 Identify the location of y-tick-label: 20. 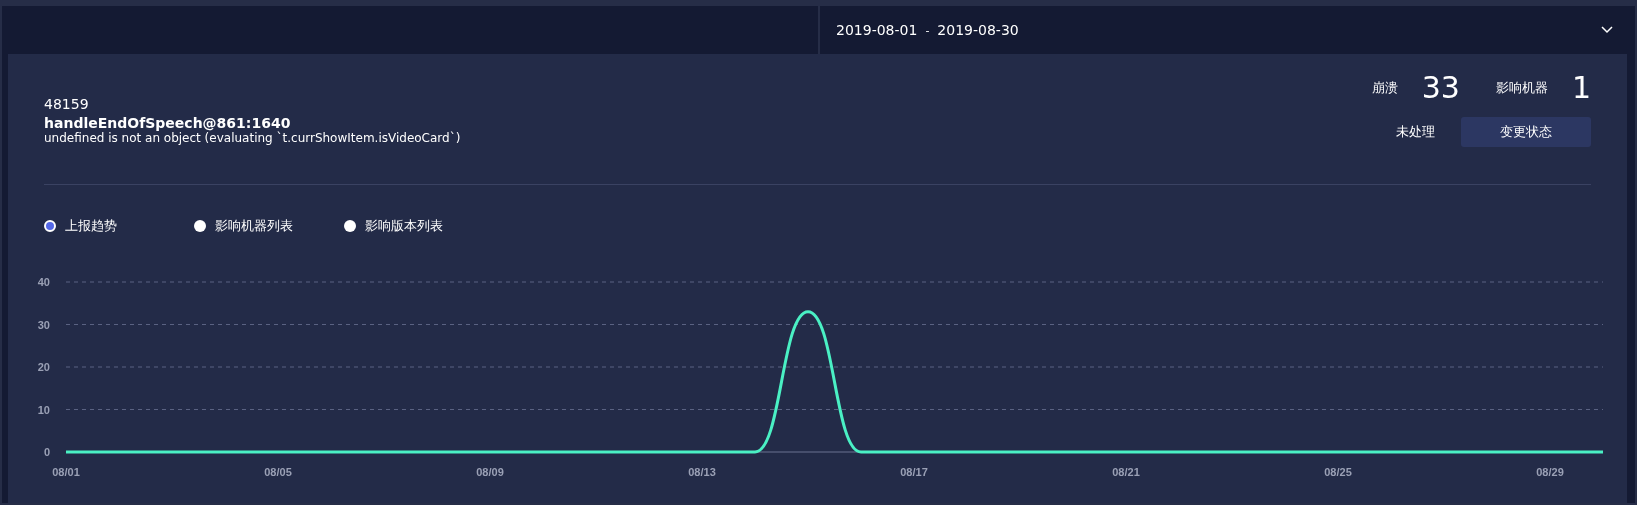
(43, 367).